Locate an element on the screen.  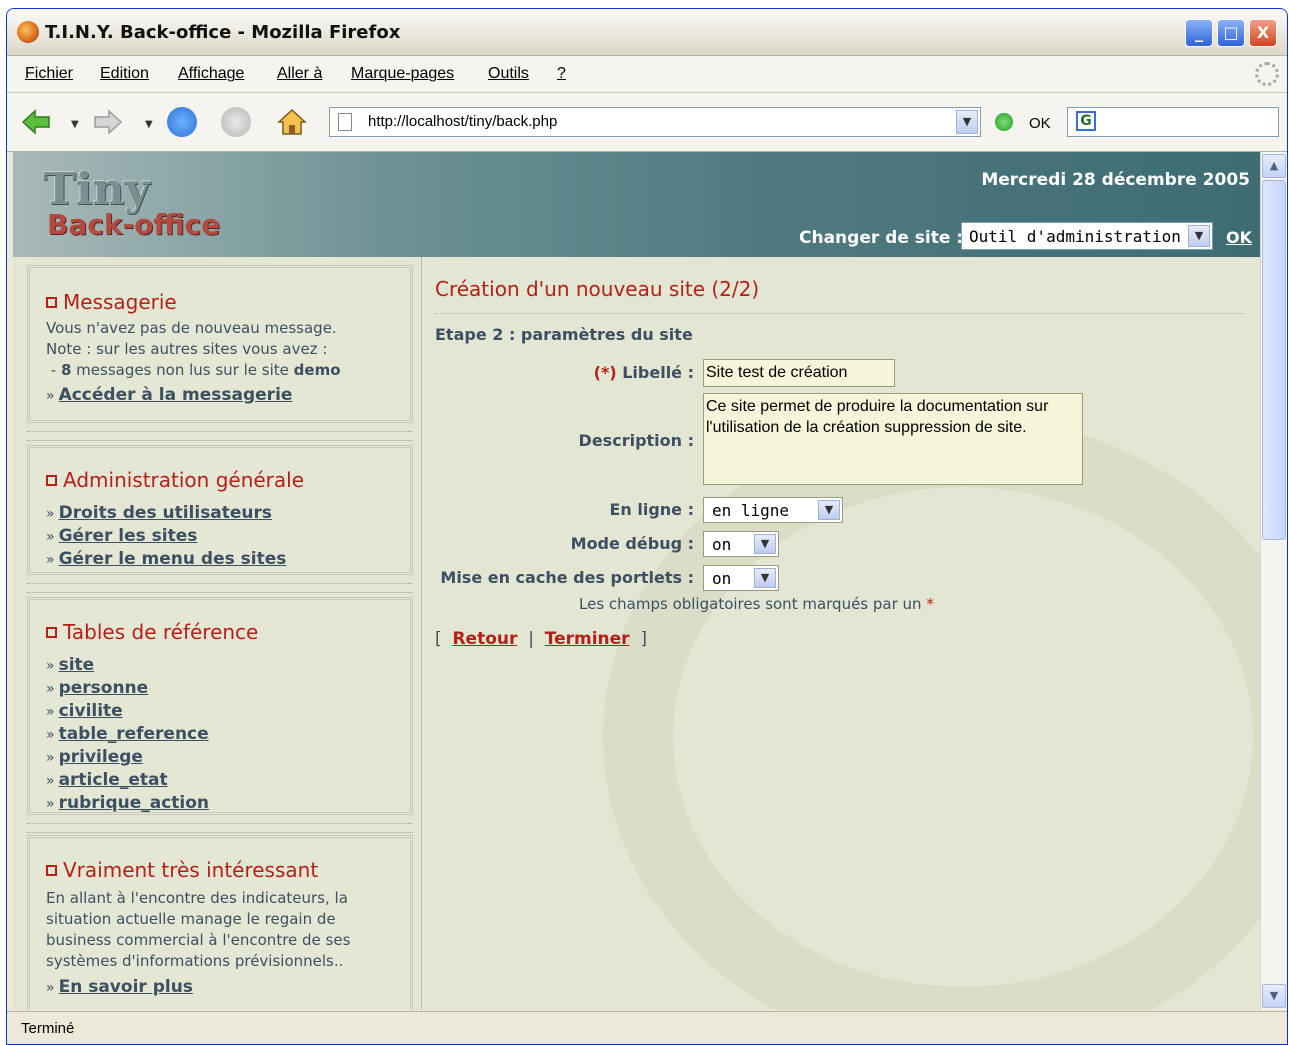
messagerie-links: » Accéder à la messagerie is located at coordinates (169, 395).